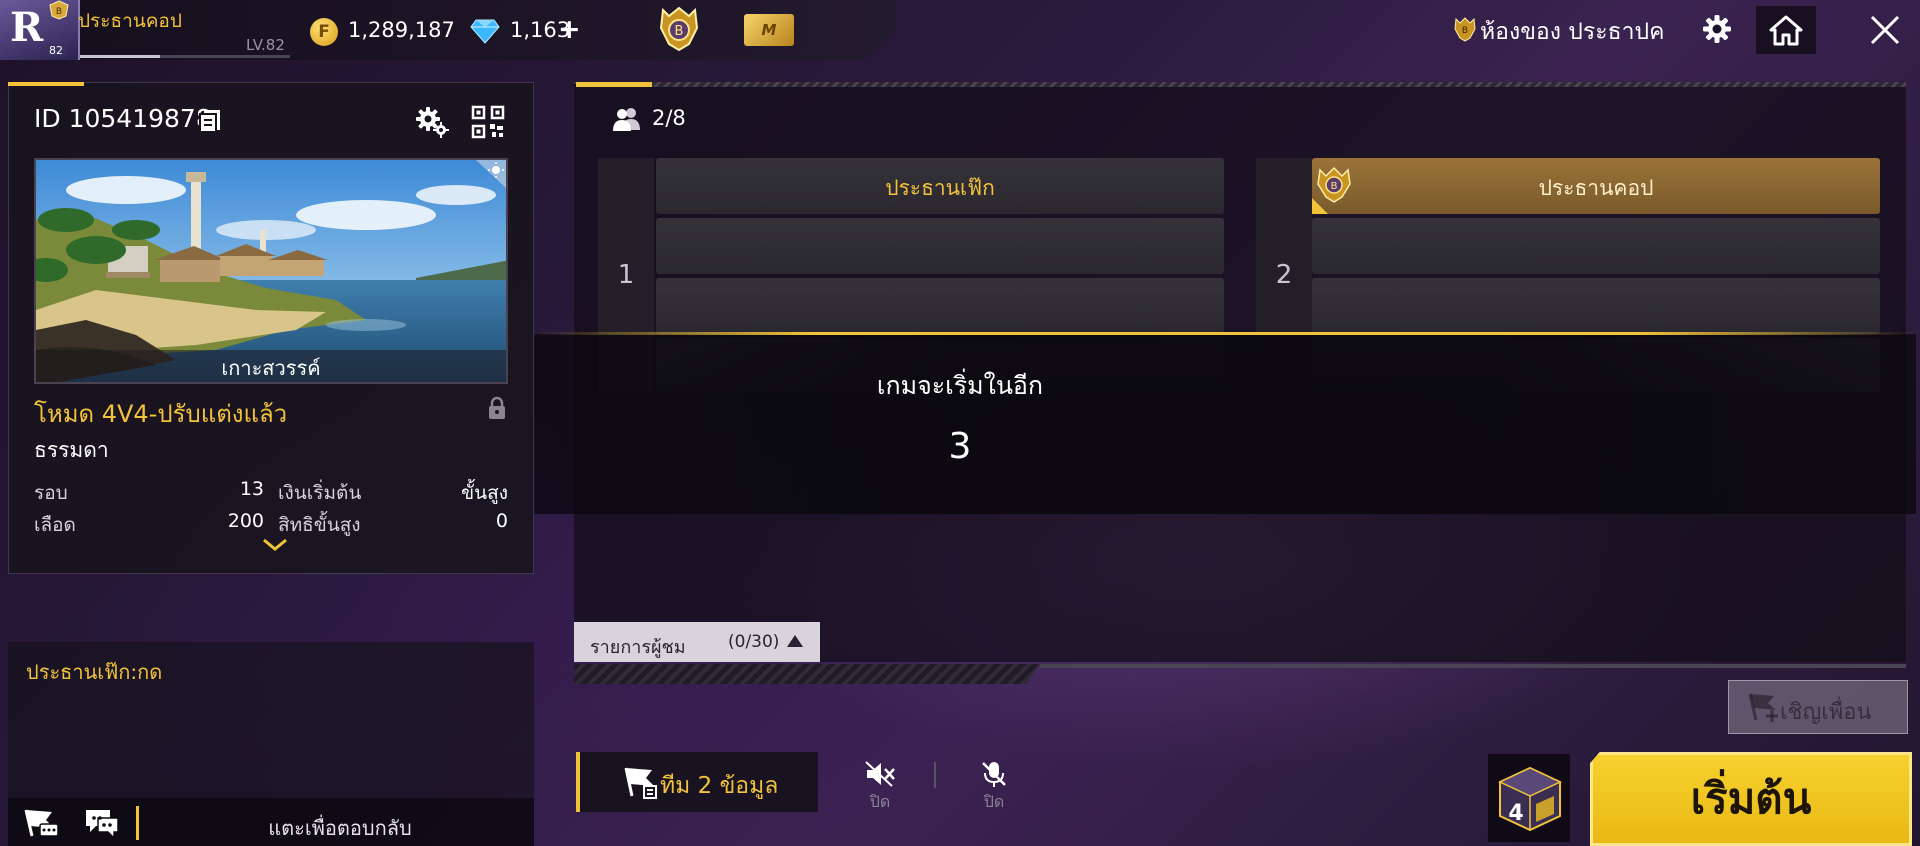 This screenshot has height=846, width=1920. I want to click on sun-icon, so click(491, 174).